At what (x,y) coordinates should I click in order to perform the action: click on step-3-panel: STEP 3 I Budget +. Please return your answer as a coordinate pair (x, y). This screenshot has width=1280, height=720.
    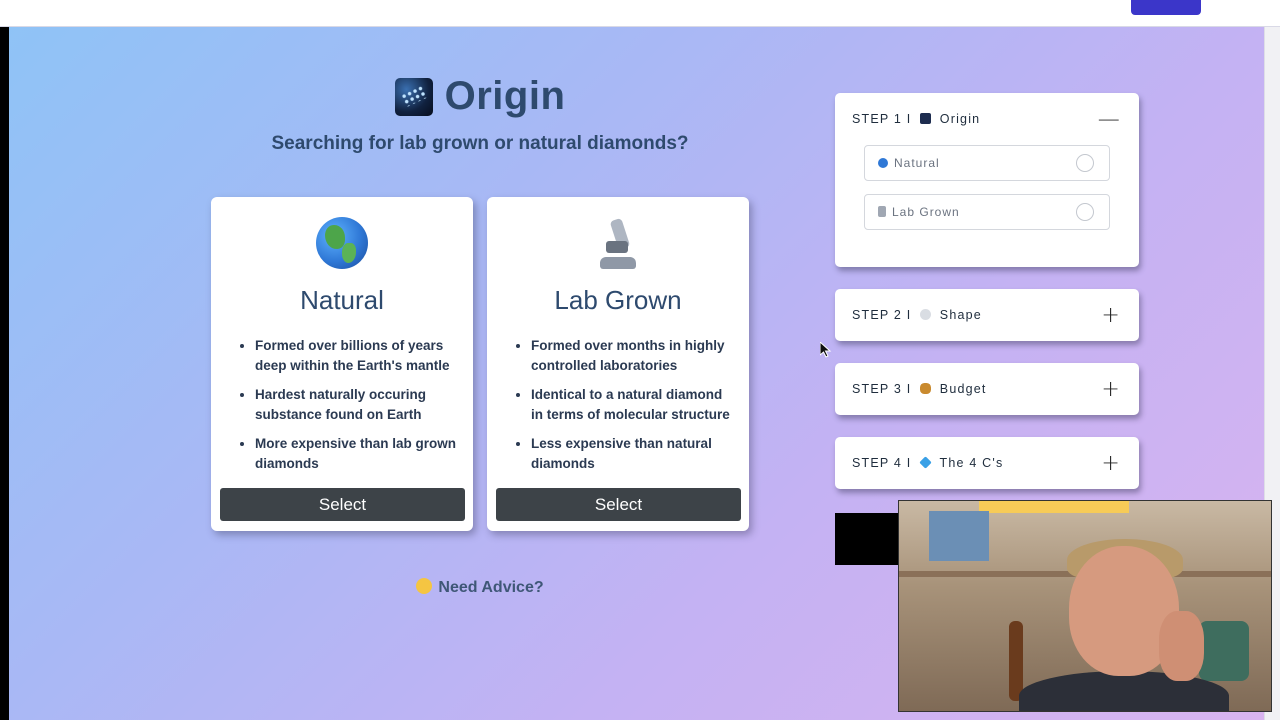
    Looking at the image, I should click on (987, 389).